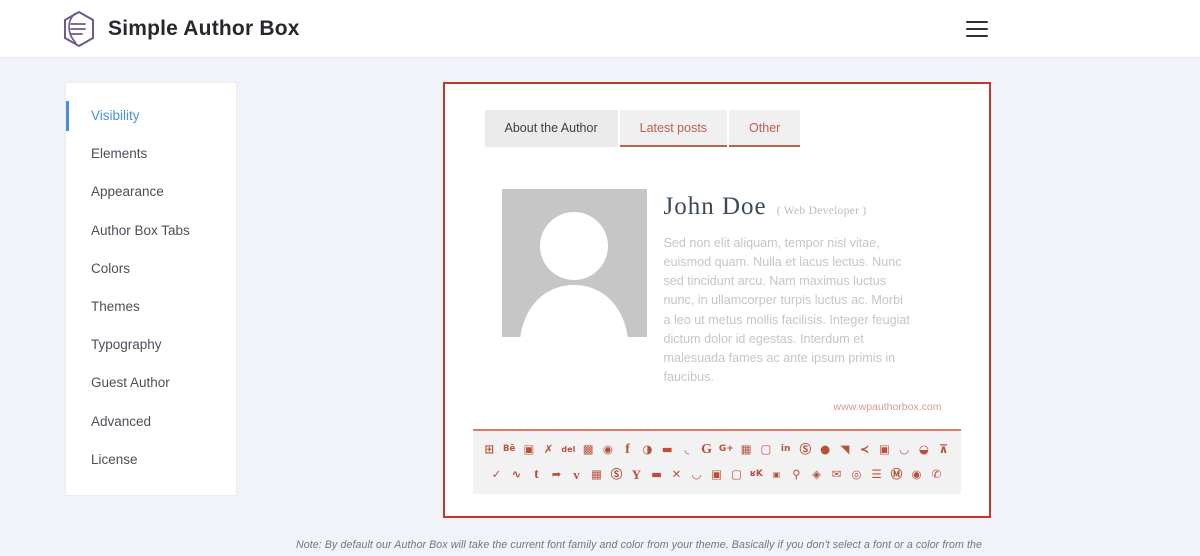  What do you see at coordinates (549, 449) in the screenshot?
I see `codepen-icon: ✗` at bounding box center [549, 449].